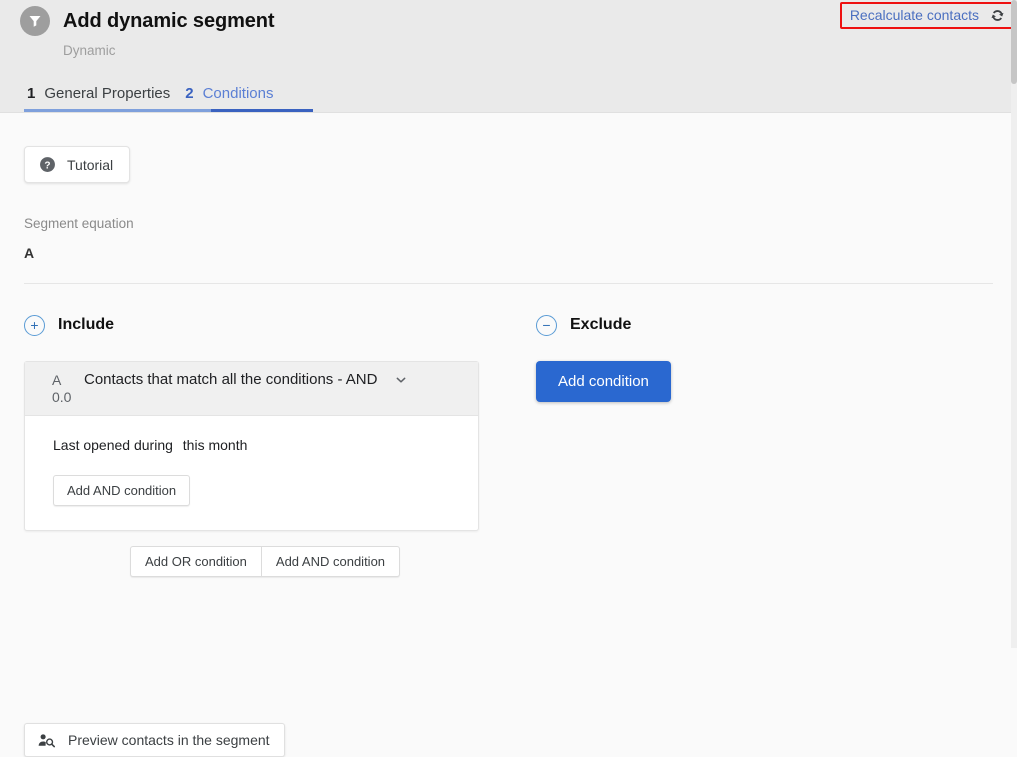 The height and width of the screenshot is (757, 1017). Describe the element at coordinates (601, 324) in the screenshot. I see `exclude-title: Exclude` at that location.